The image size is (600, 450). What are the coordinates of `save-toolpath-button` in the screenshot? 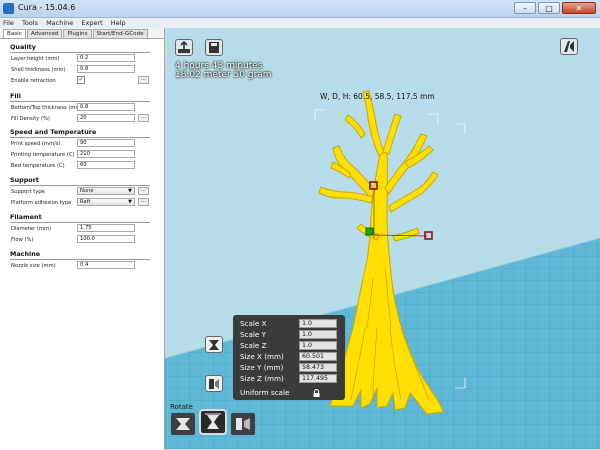 It's located at (214, 47).